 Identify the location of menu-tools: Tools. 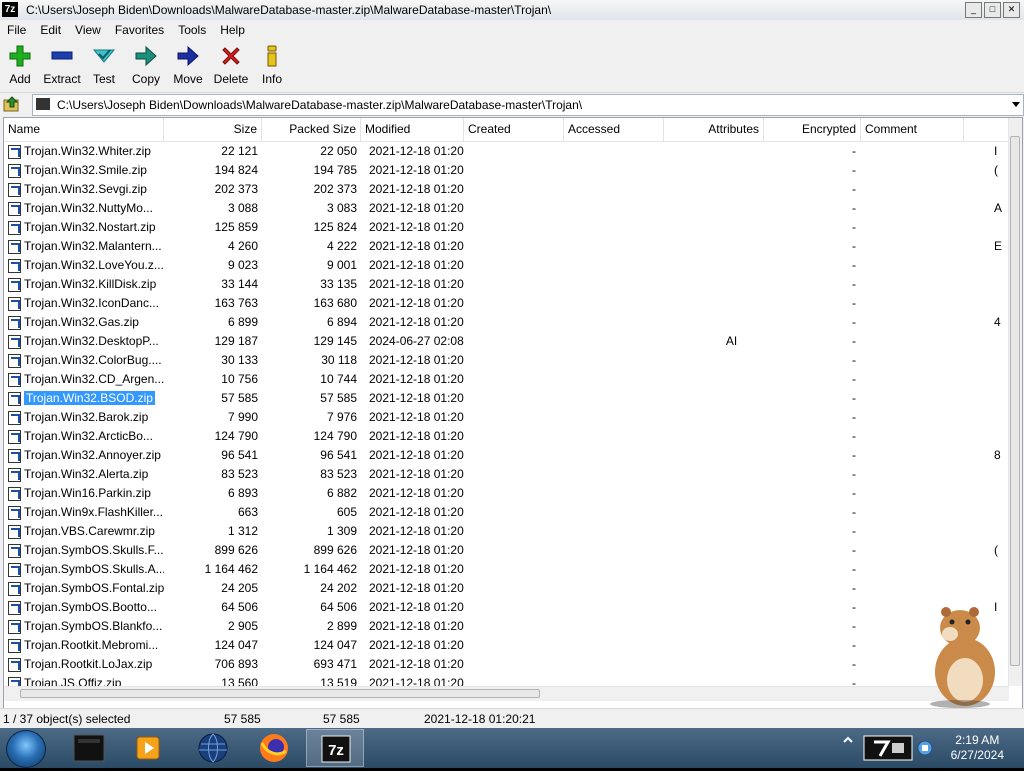
(192, 30).